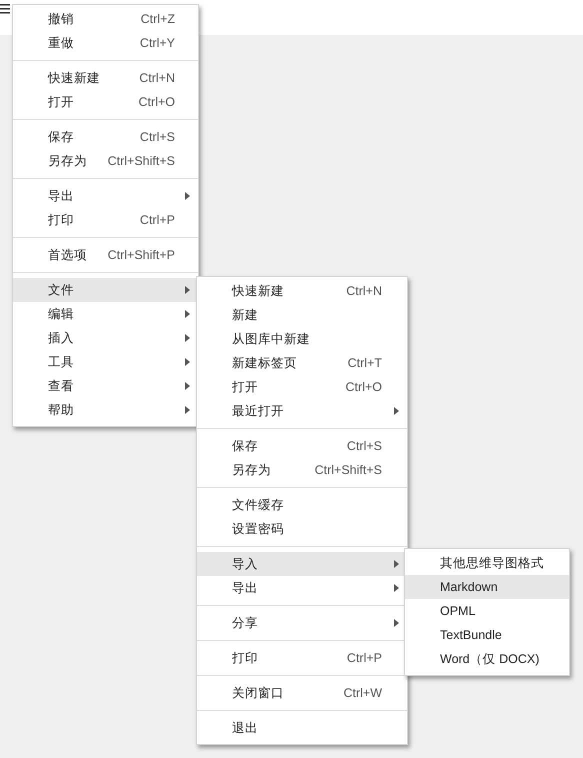 Image resolution: width=583 pixels, height=758 pixels. Describe the element at coordinates (302, 693) in the screenshot. I see `menu-item: 关闭窗口 Ctrl+W` at that location.